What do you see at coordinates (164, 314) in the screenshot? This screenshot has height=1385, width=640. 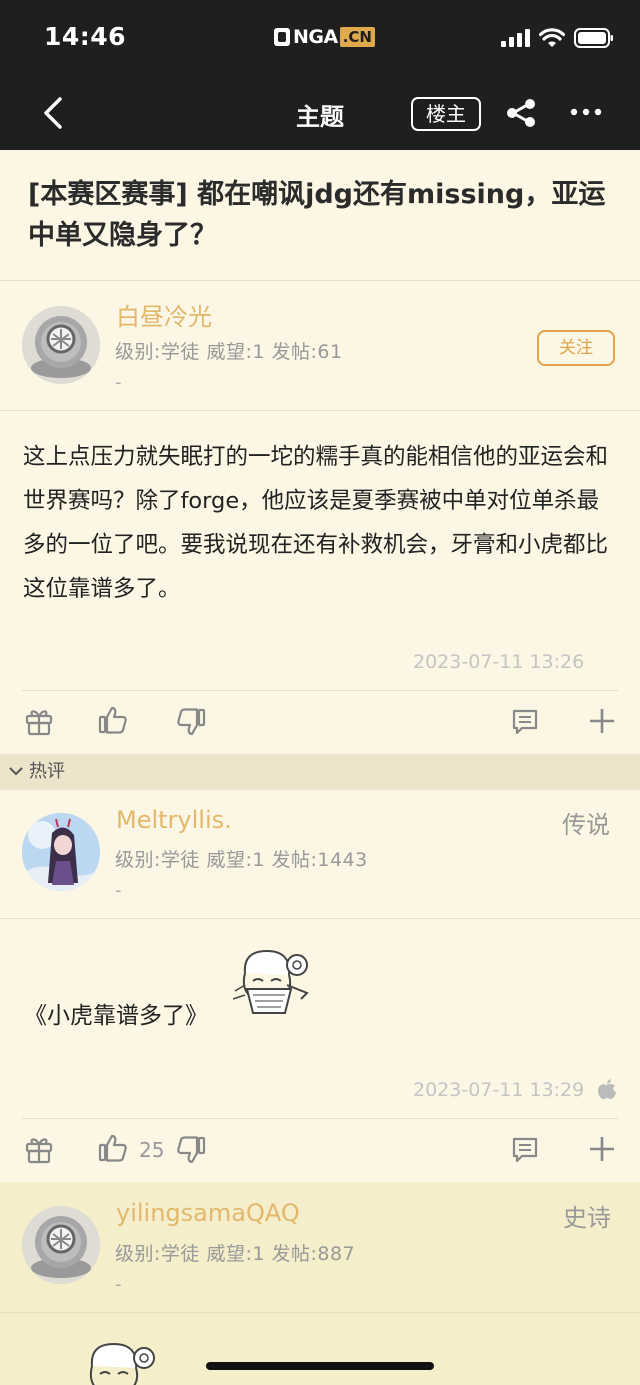 I see `author-name: 白昼冷光` at bounding box center [164, 314].